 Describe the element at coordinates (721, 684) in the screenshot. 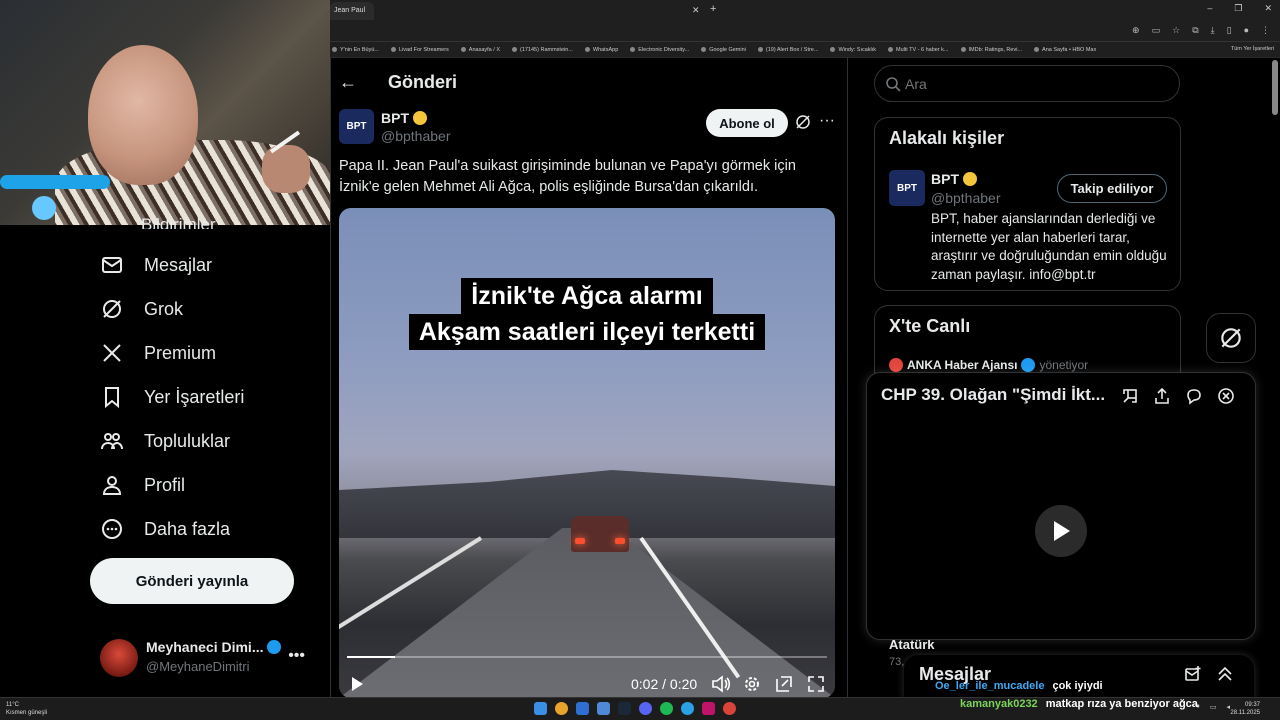

I see `volume-icon` at that location.